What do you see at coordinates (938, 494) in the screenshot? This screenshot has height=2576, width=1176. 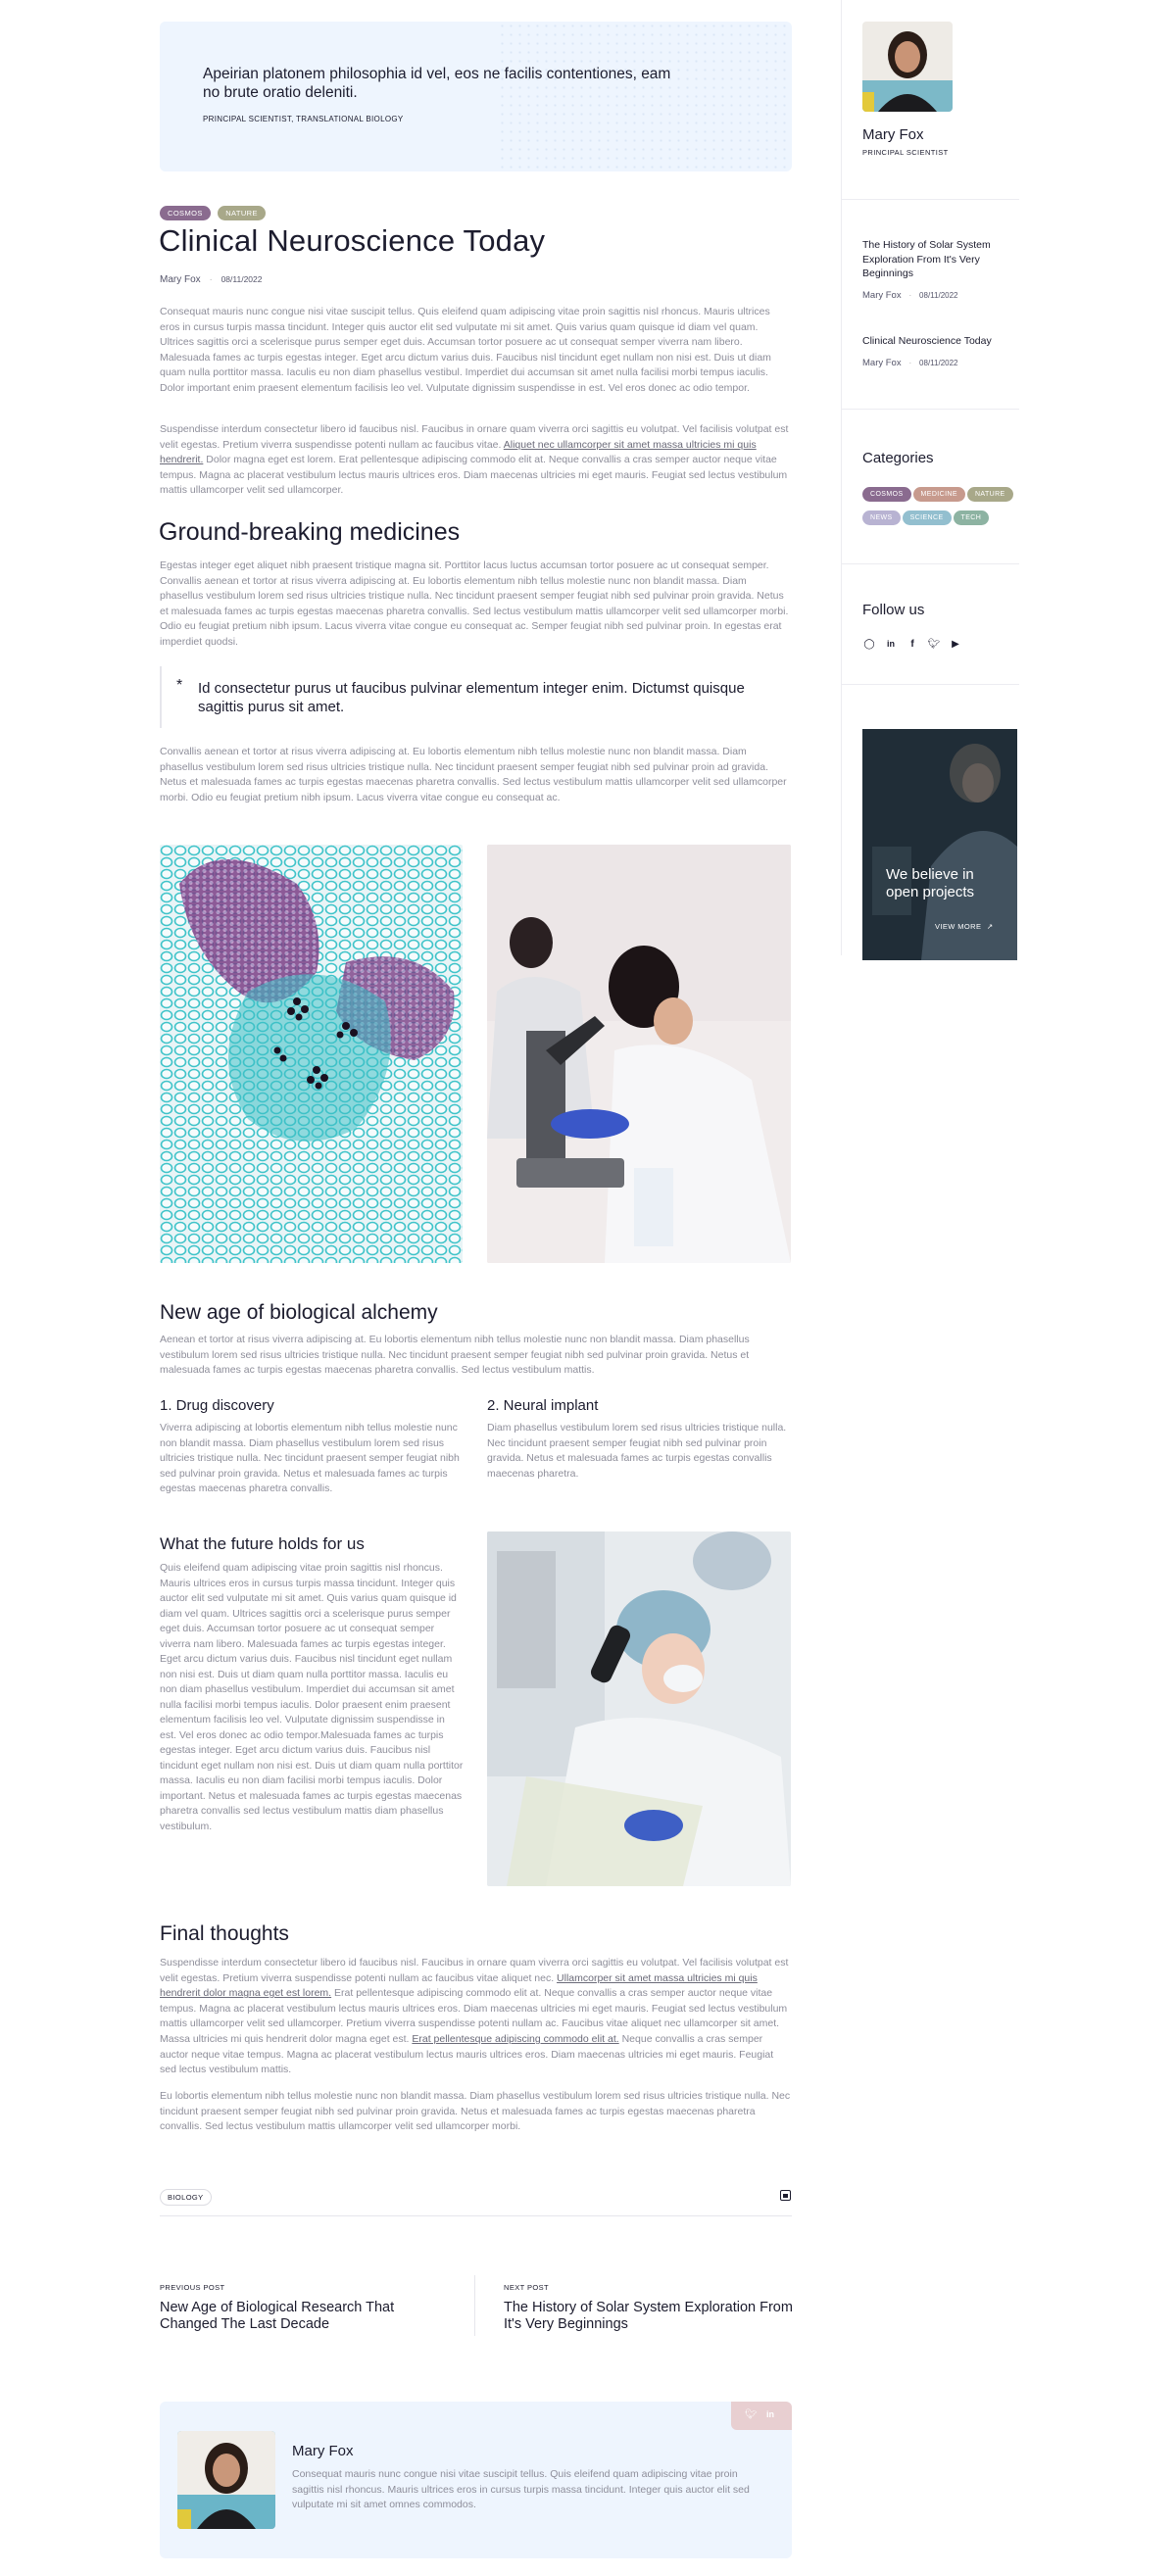 I see `category-medicine: MEDICINE` at bounding box center [938, 494].